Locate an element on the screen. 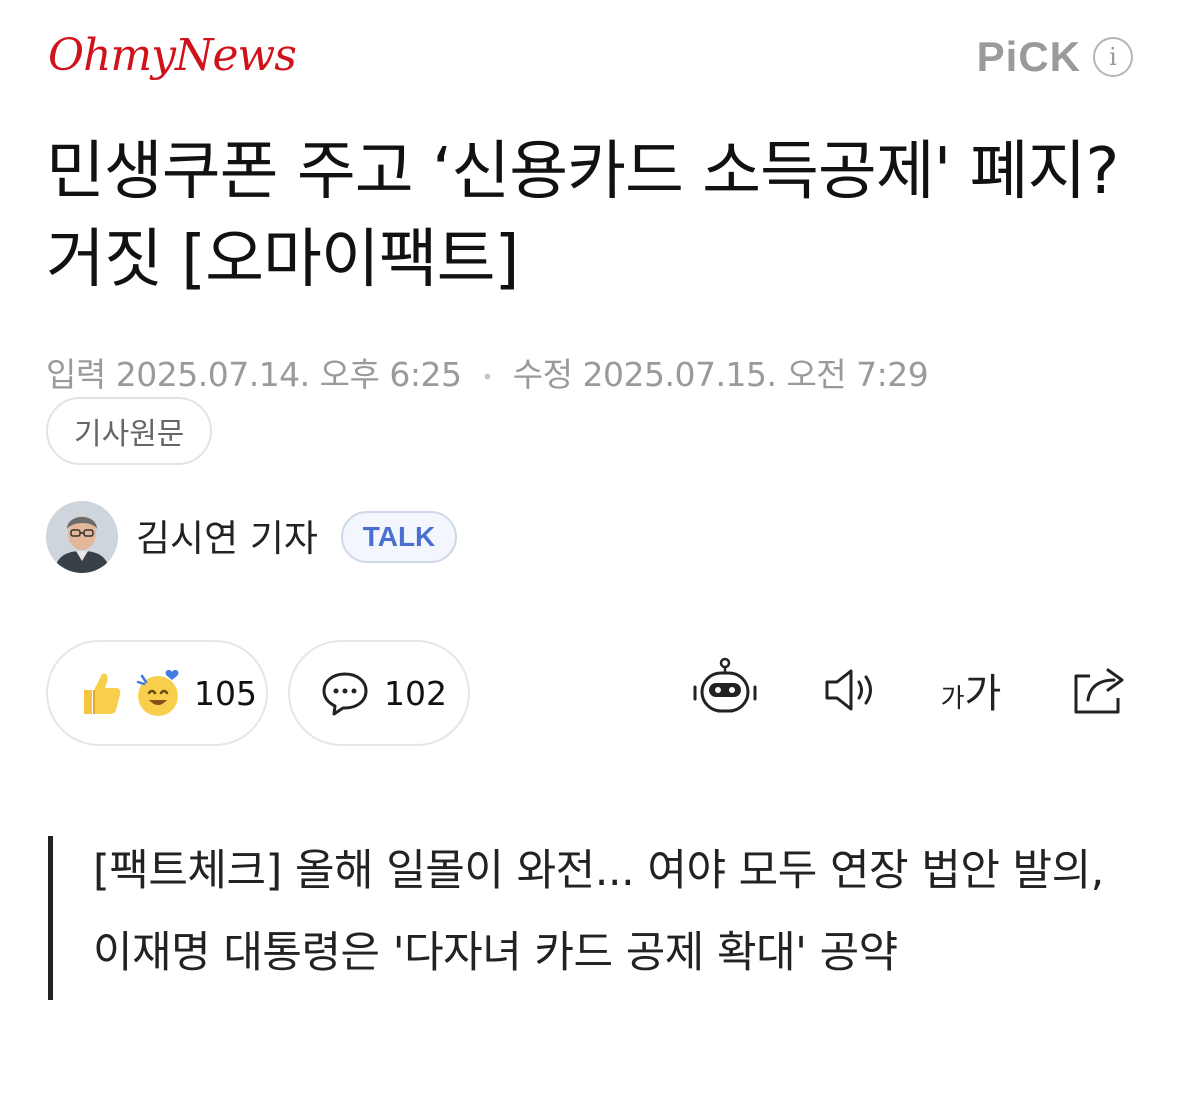  robot-icon is located at coordinates (725, 685).